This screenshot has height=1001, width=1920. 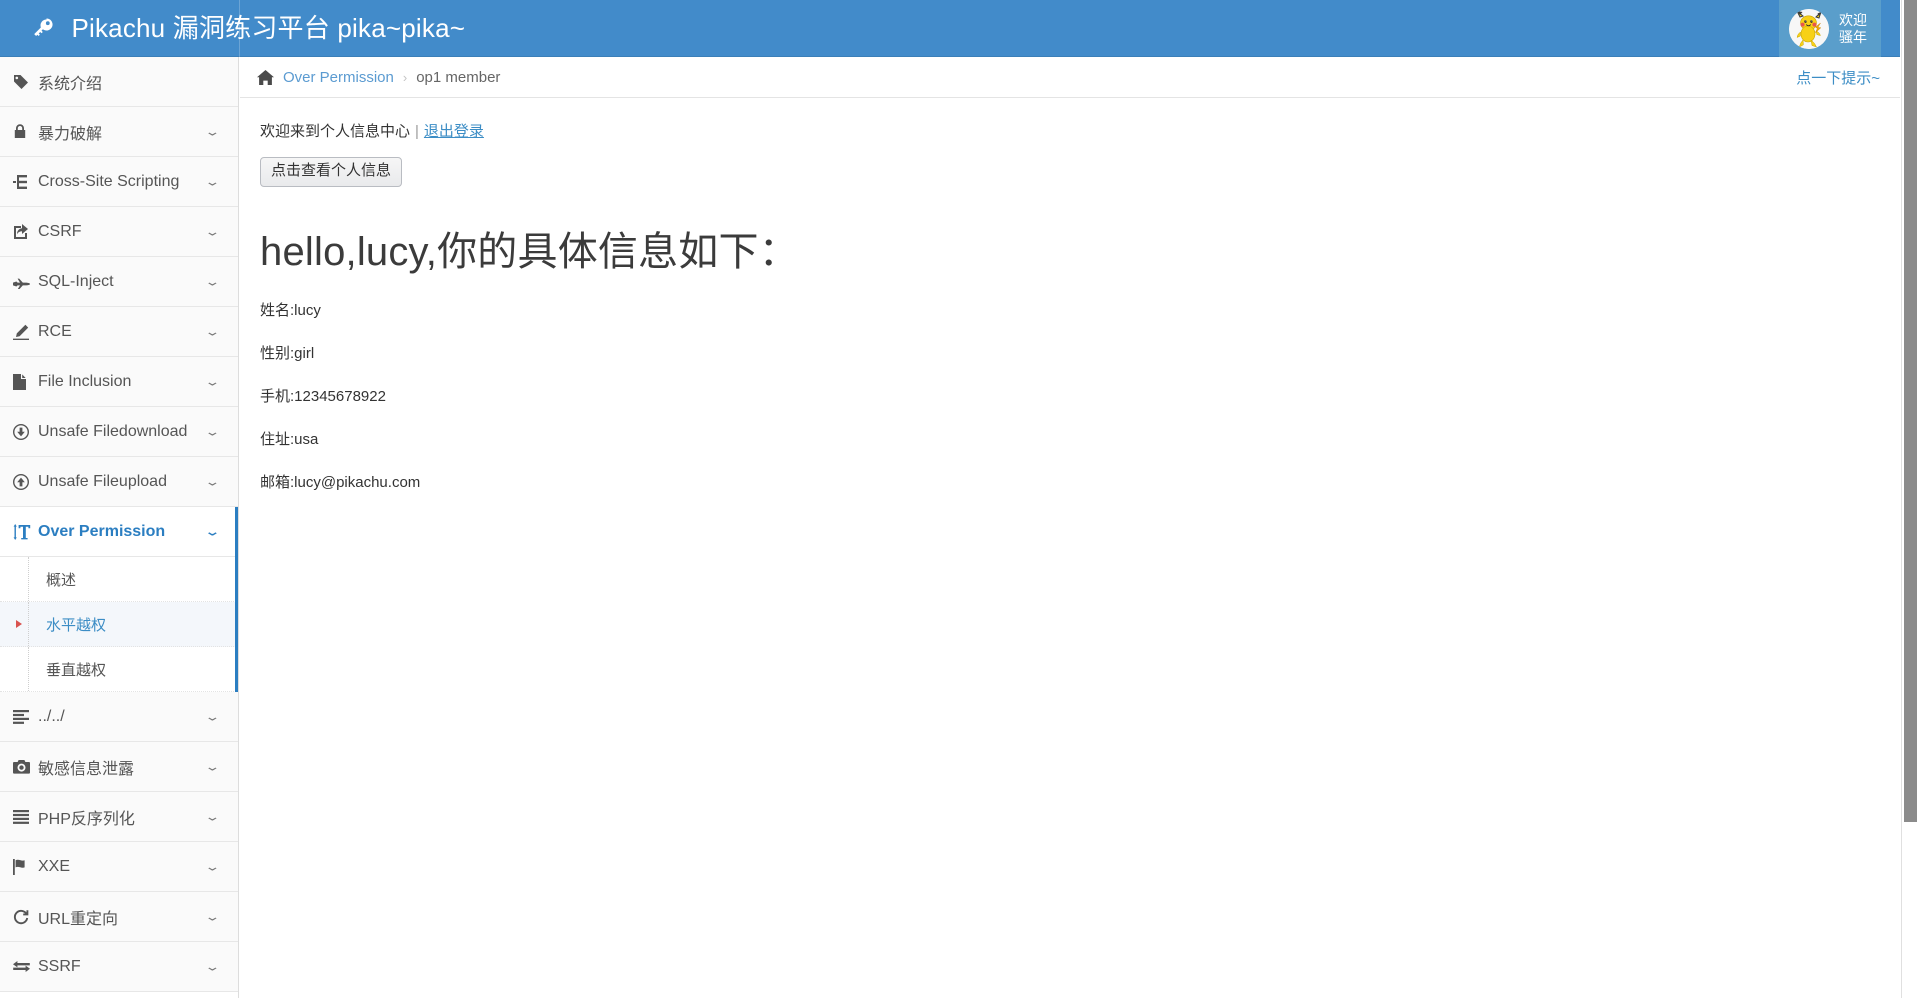 What do you see at coordinates (78, 919) in the screenshot?
I see `sidebar-item-label: URL重定向` at bounding box center [78, 919].